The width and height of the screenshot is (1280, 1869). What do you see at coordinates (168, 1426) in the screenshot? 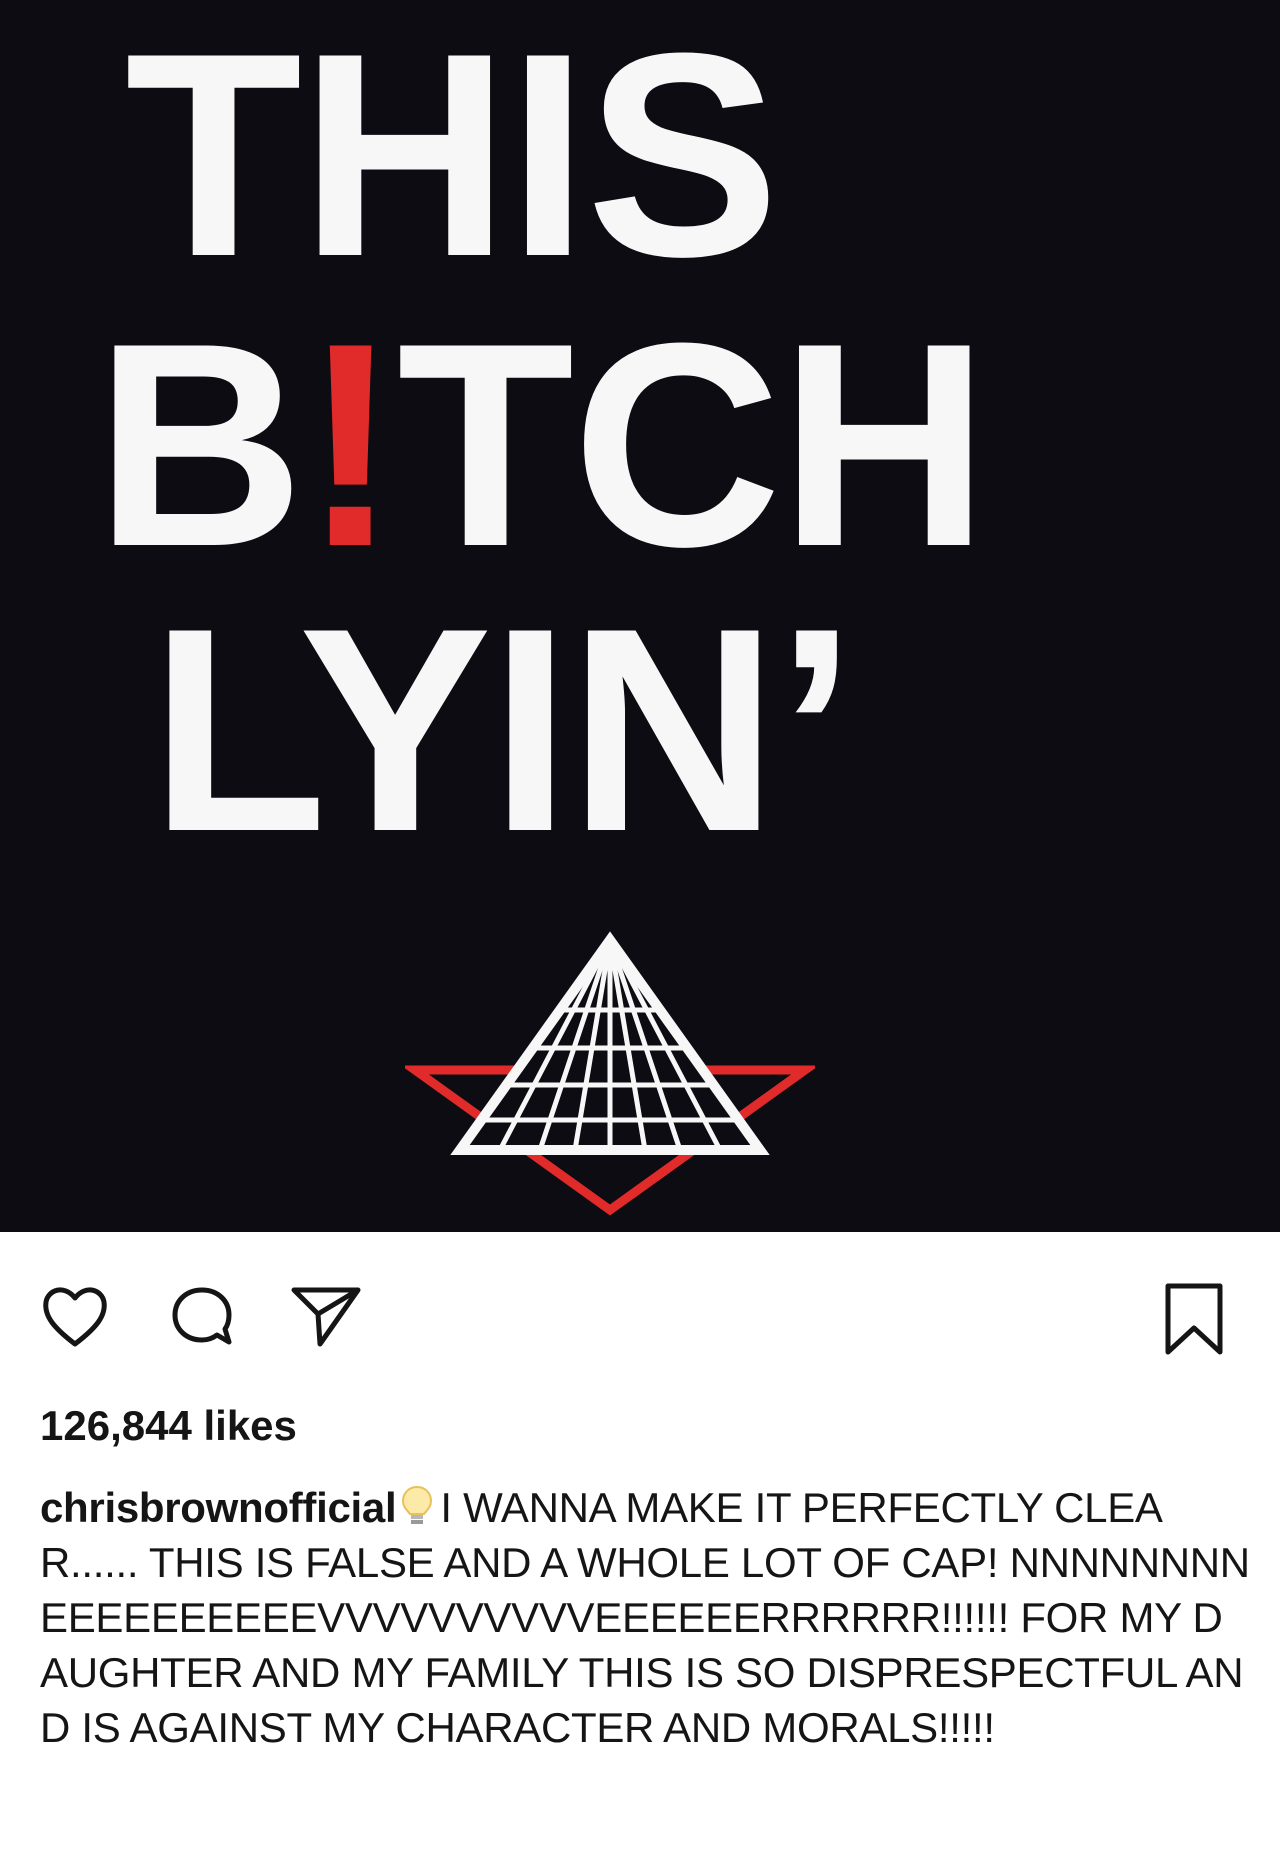
I see `likes-count: 126,844 likes` at bounding box center [168, 1426].